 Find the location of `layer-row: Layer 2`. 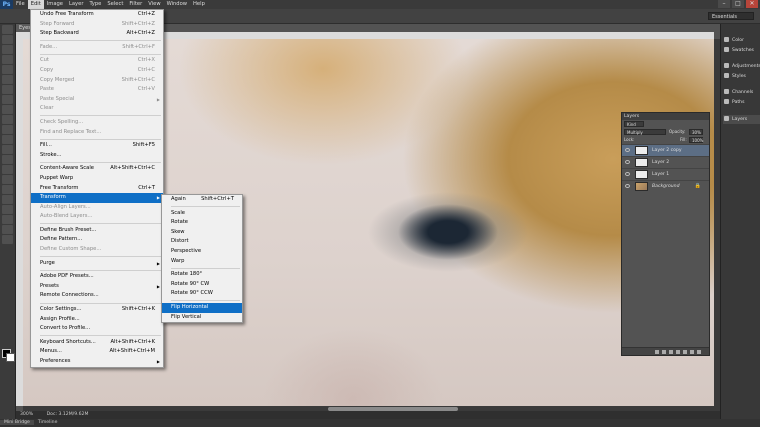

layer-row: Layer 2 is located at coordinates (665, 162).